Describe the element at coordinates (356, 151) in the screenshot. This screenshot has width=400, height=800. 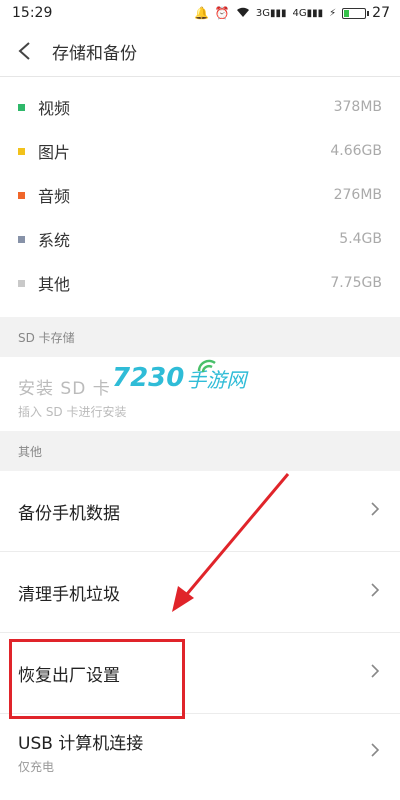
I see `usage-value: 4.66GB` at that location.